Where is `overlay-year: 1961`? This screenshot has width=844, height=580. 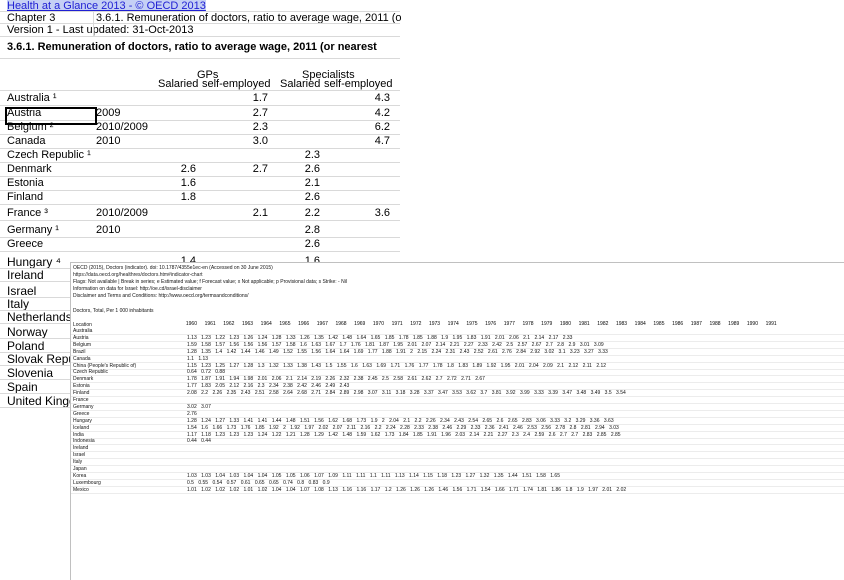
overlay-year: 1961 is located at coordinates (210, 324).